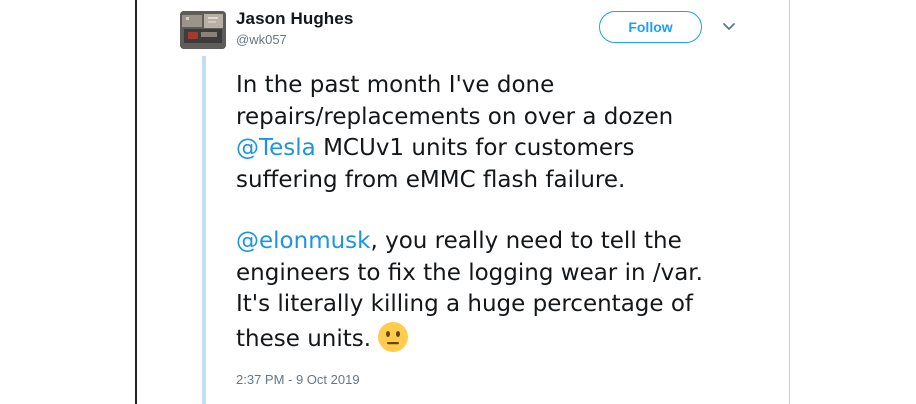 This screenshot has height=404, width=916. I want to click on thread-line, so click(204, 230).